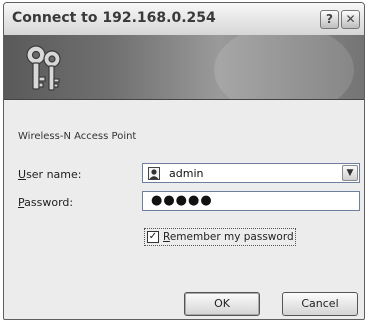 The height and width of the screenshot is (326, 370). What do you see at coordinates (43, 68) in the screenshot?
I see `keys-icon` at bounding box center [43, 68].